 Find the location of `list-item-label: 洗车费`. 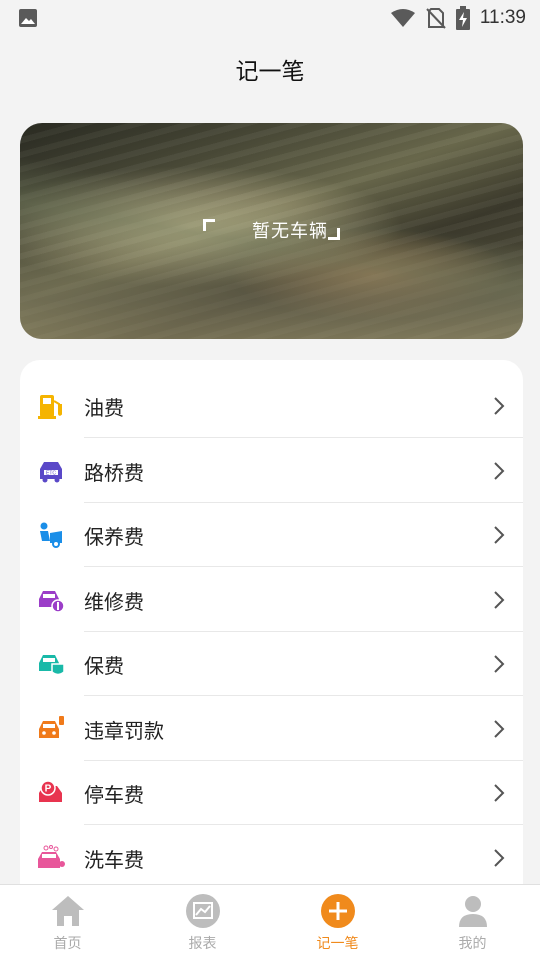

list-item-label: 洗车费 is located at coordinates (114, 859).